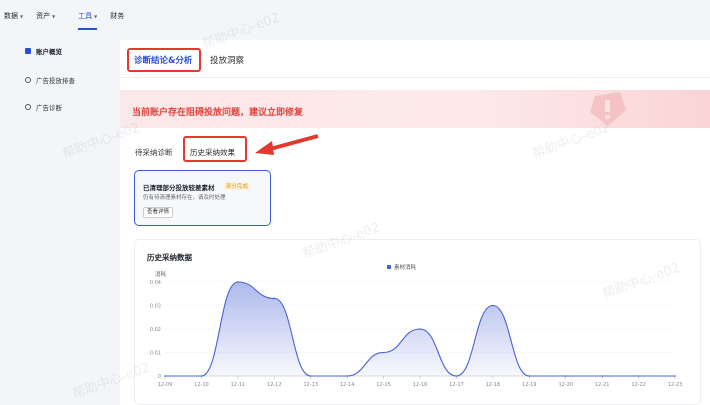  I want to click on nav-finance-label: 财务, so click(117, 16).